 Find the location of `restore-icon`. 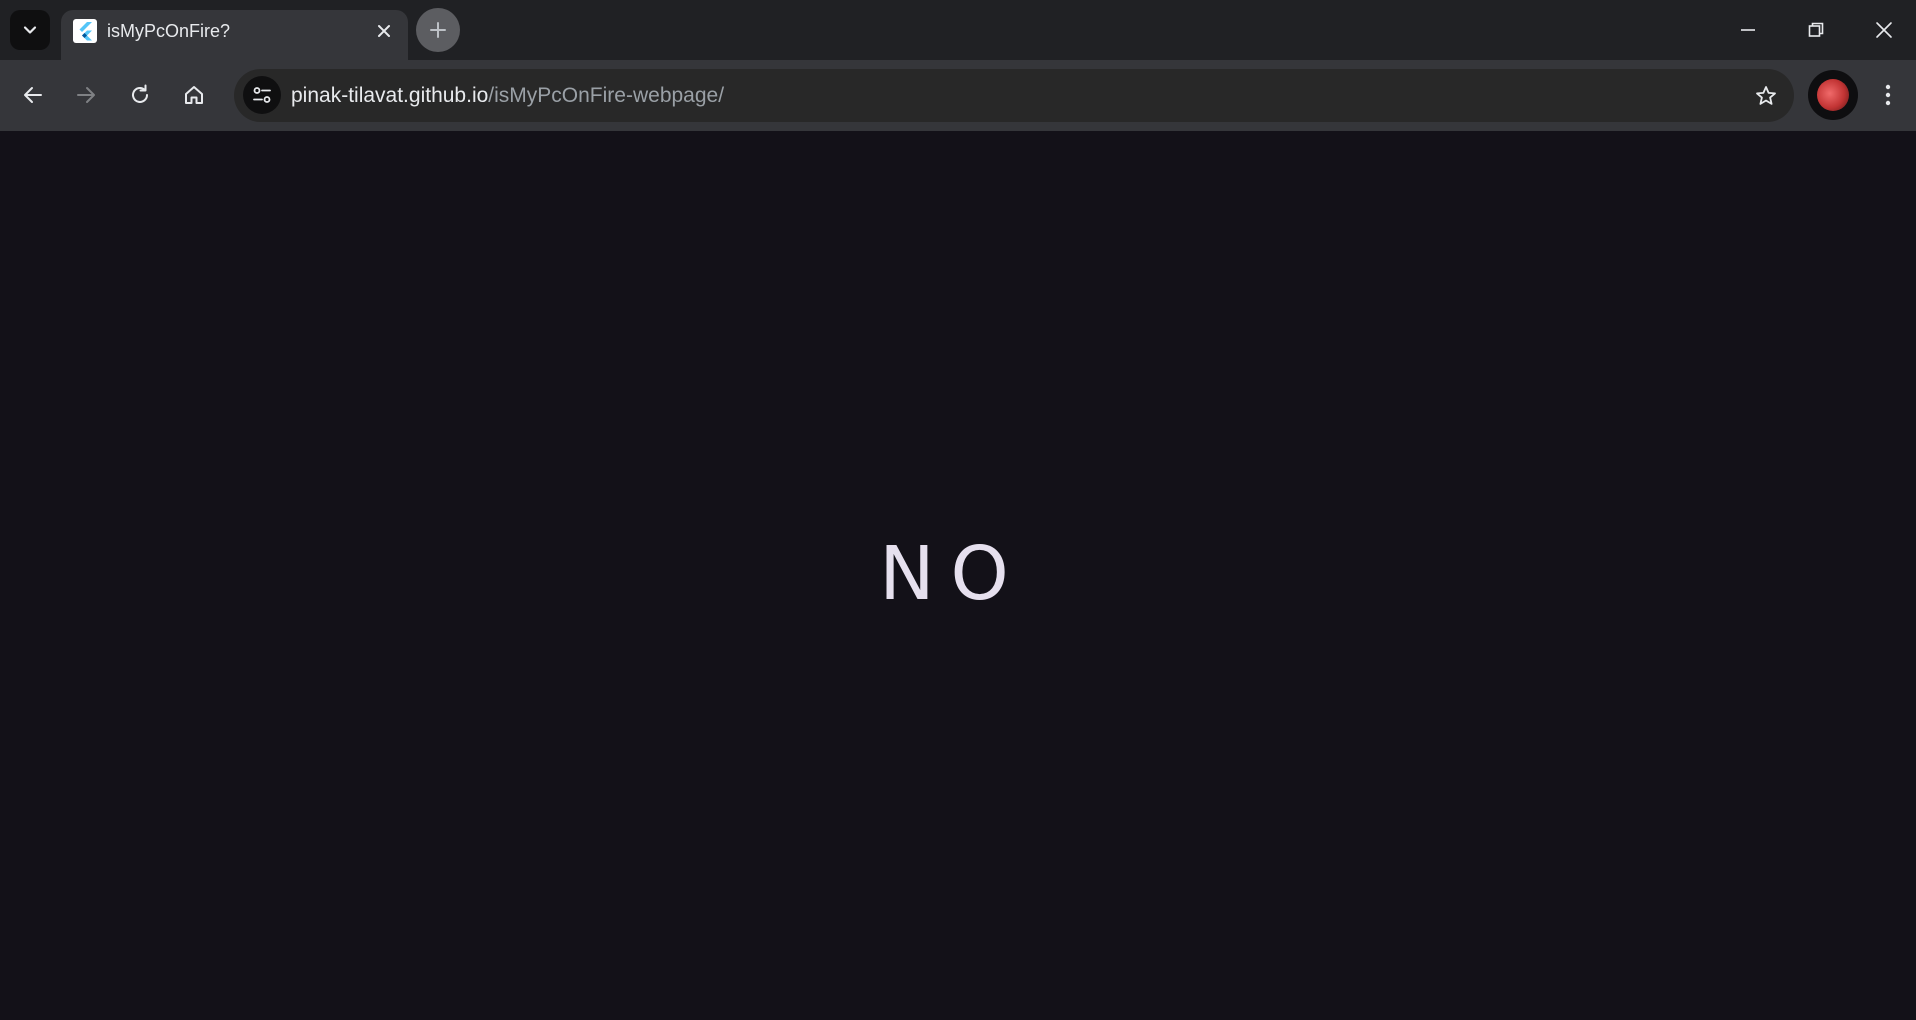

restore-icon is located at coordinates (1816, 29).